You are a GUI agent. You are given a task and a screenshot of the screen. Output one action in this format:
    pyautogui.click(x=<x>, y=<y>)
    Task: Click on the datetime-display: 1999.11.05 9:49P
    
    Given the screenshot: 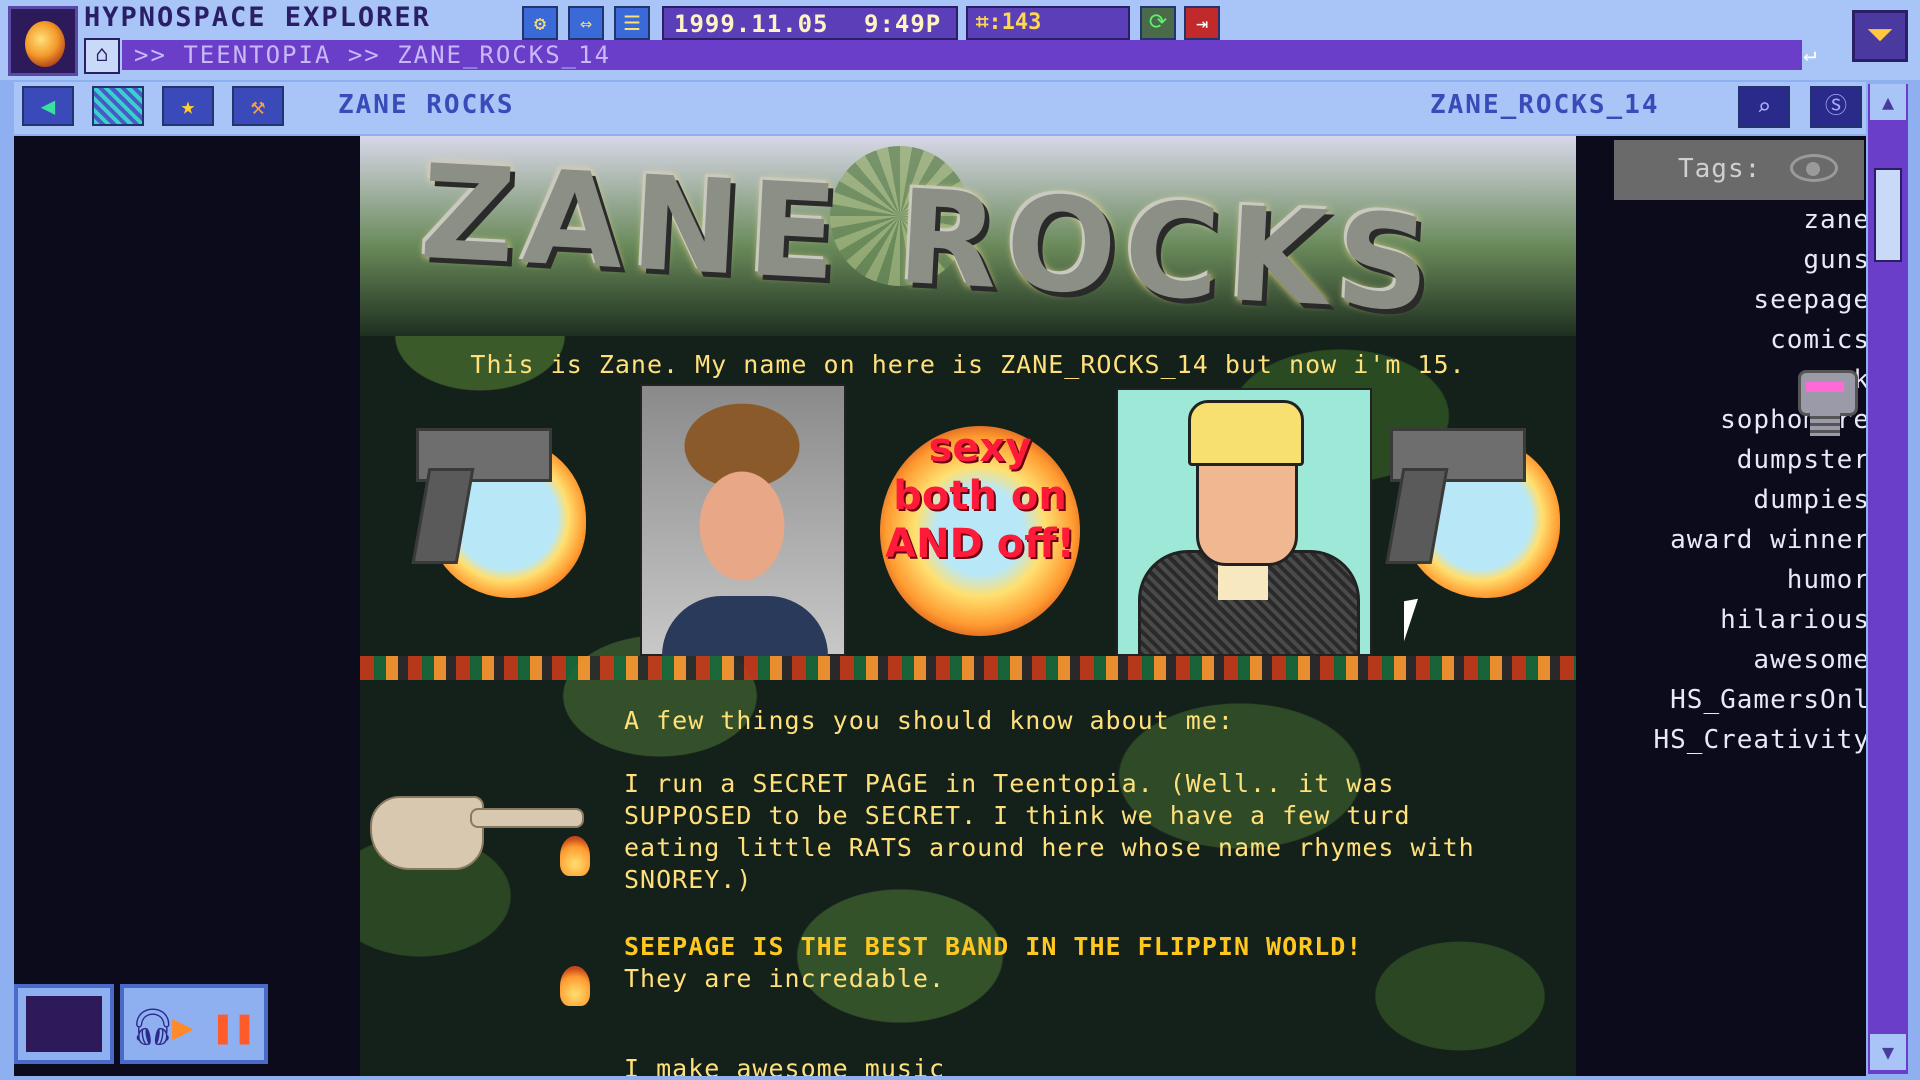 What is the action you would take?
    pyautogui.click(x=810, y=23)
    